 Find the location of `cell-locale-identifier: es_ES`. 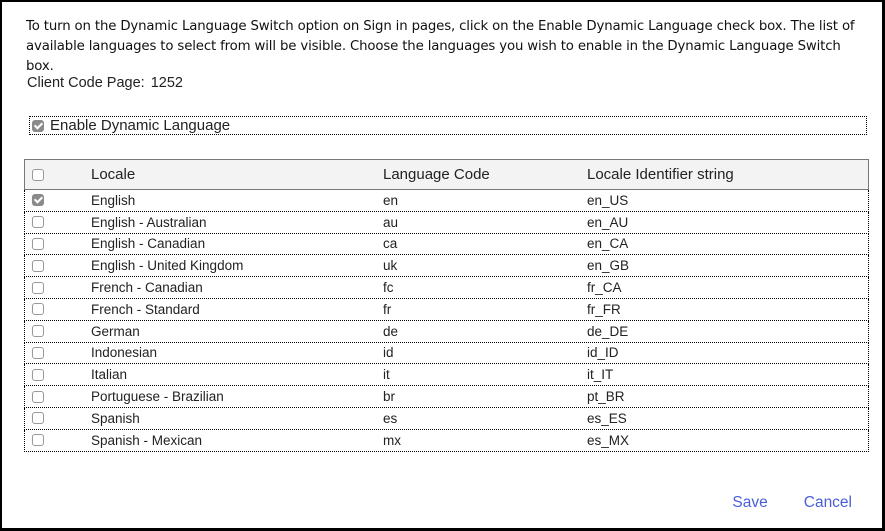

cell-locale-identifier: es_ES is located at coordinates (607, 418).